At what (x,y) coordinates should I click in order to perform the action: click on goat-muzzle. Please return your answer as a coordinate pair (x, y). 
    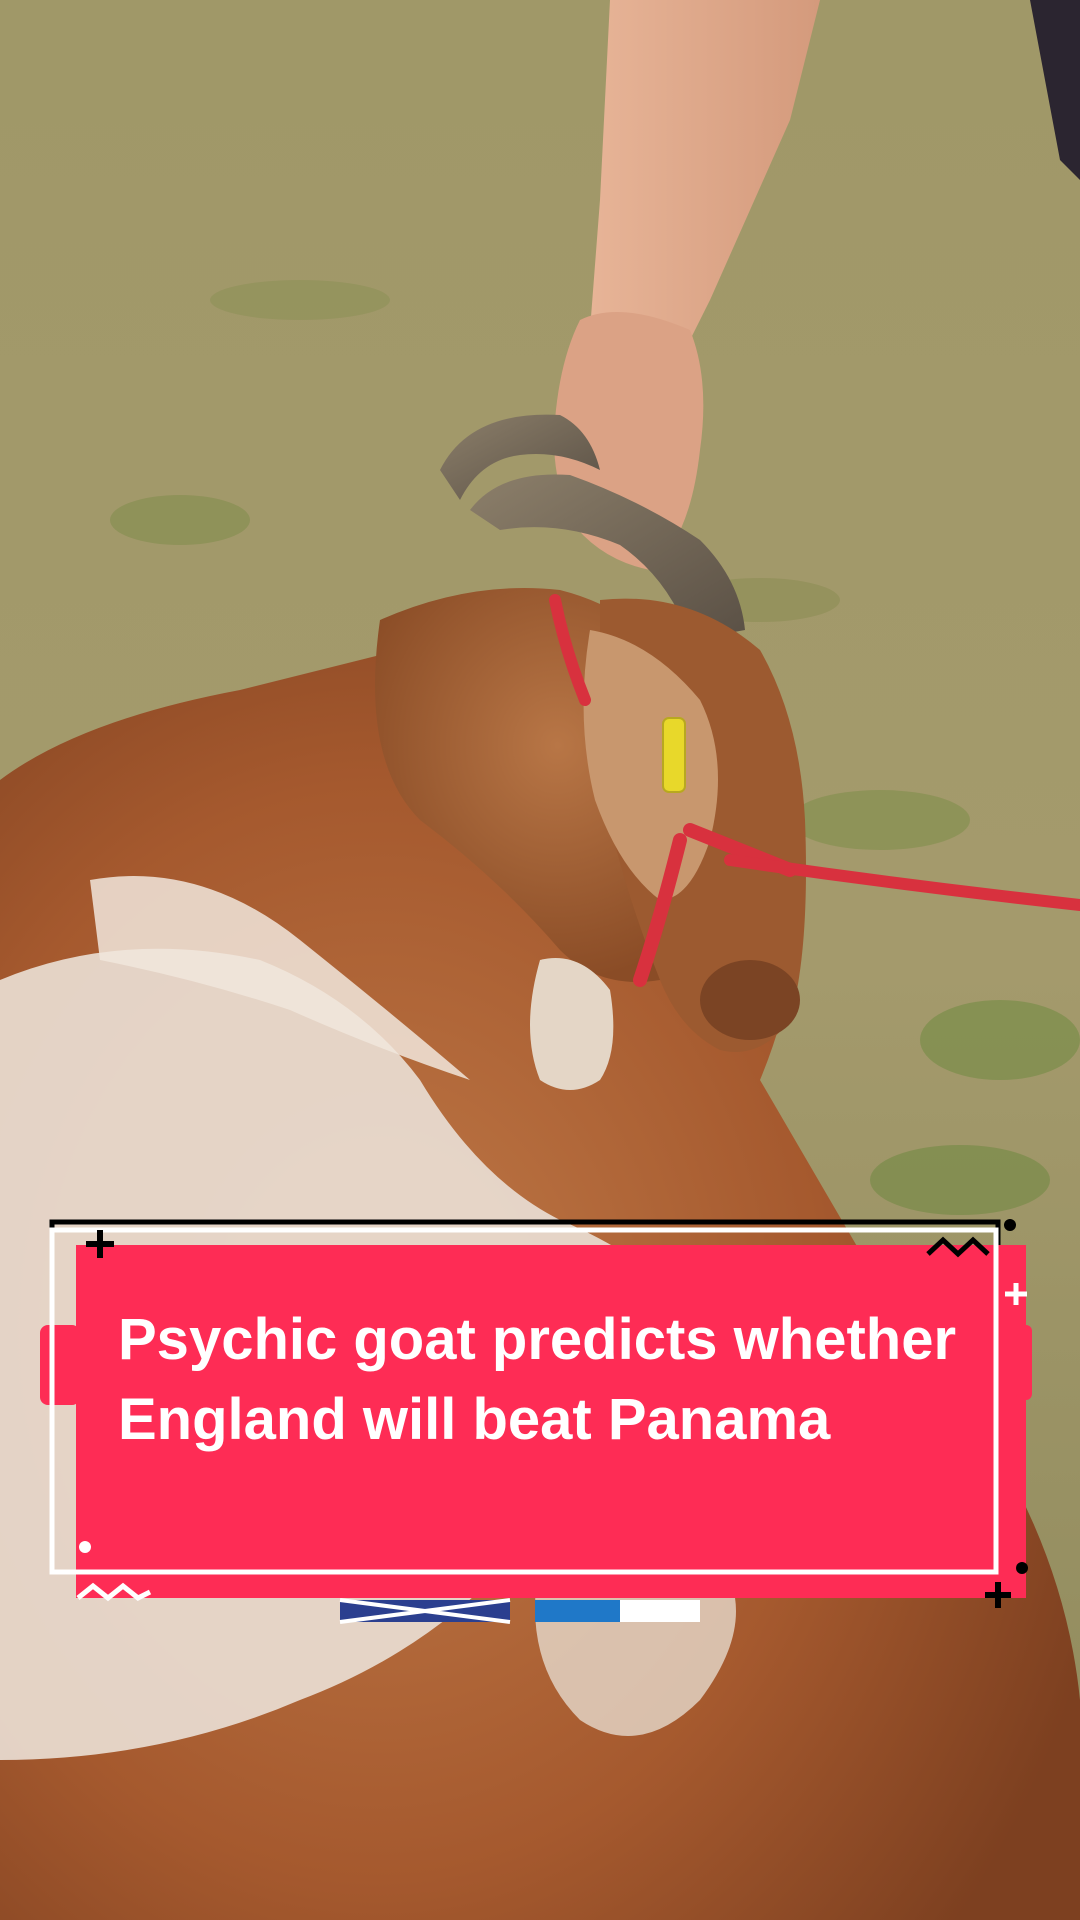
    Looking at the image, I should click on (750, 1000).